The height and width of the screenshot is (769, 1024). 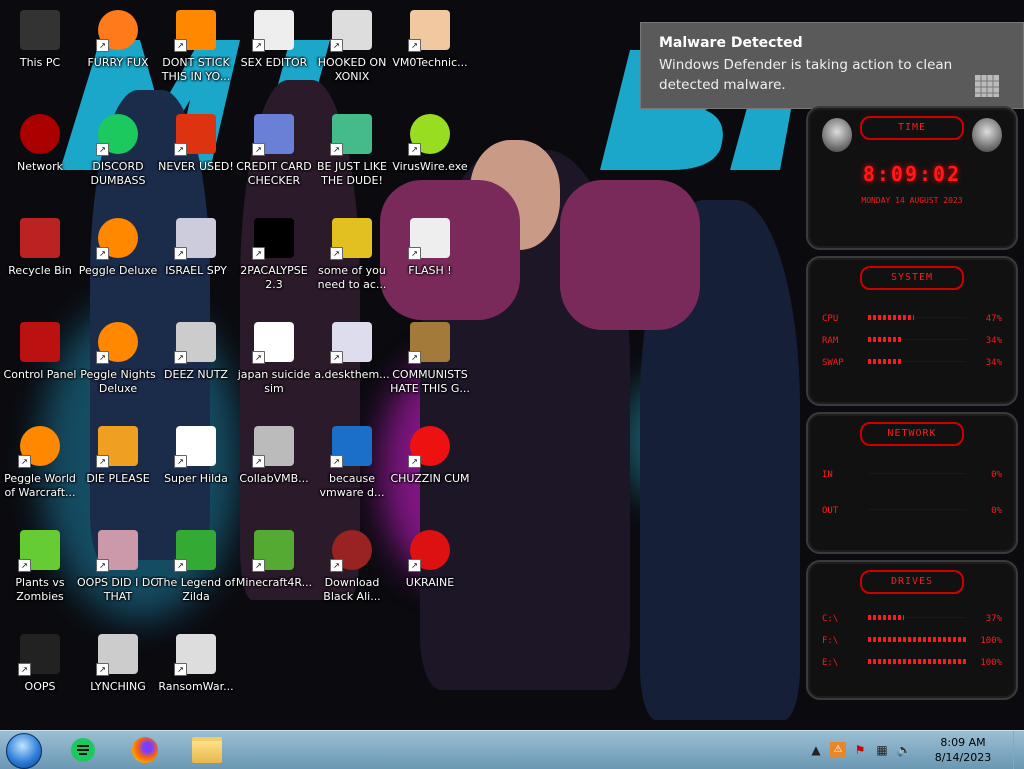 I want to click on taskbar-chat-button, so click(x=83, y=750).